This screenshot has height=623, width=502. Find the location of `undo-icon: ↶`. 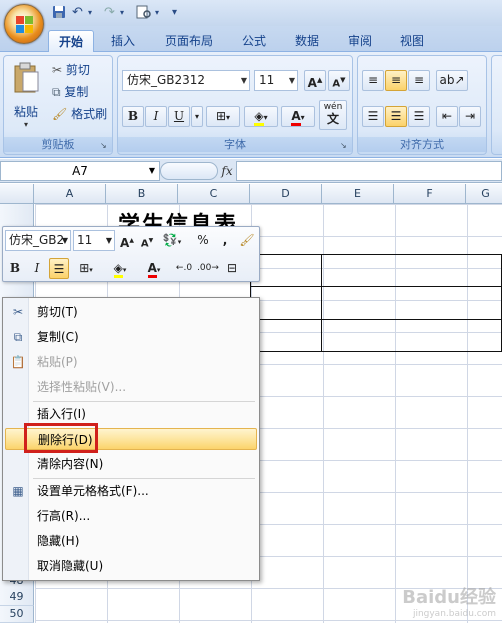

undo-icon: ↶ is located at coordinates (77, 13).